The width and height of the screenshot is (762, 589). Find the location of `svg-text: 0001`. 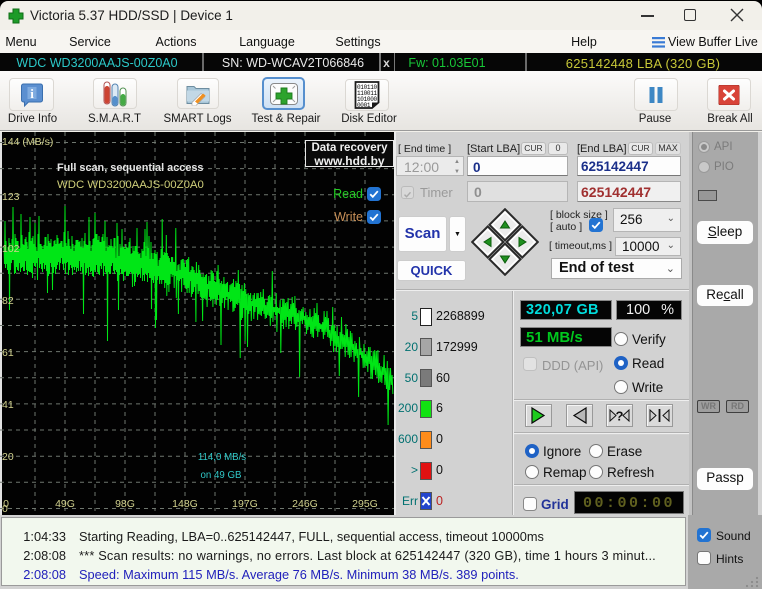

svg-text: 0001 is located at coordinates (364, 105).